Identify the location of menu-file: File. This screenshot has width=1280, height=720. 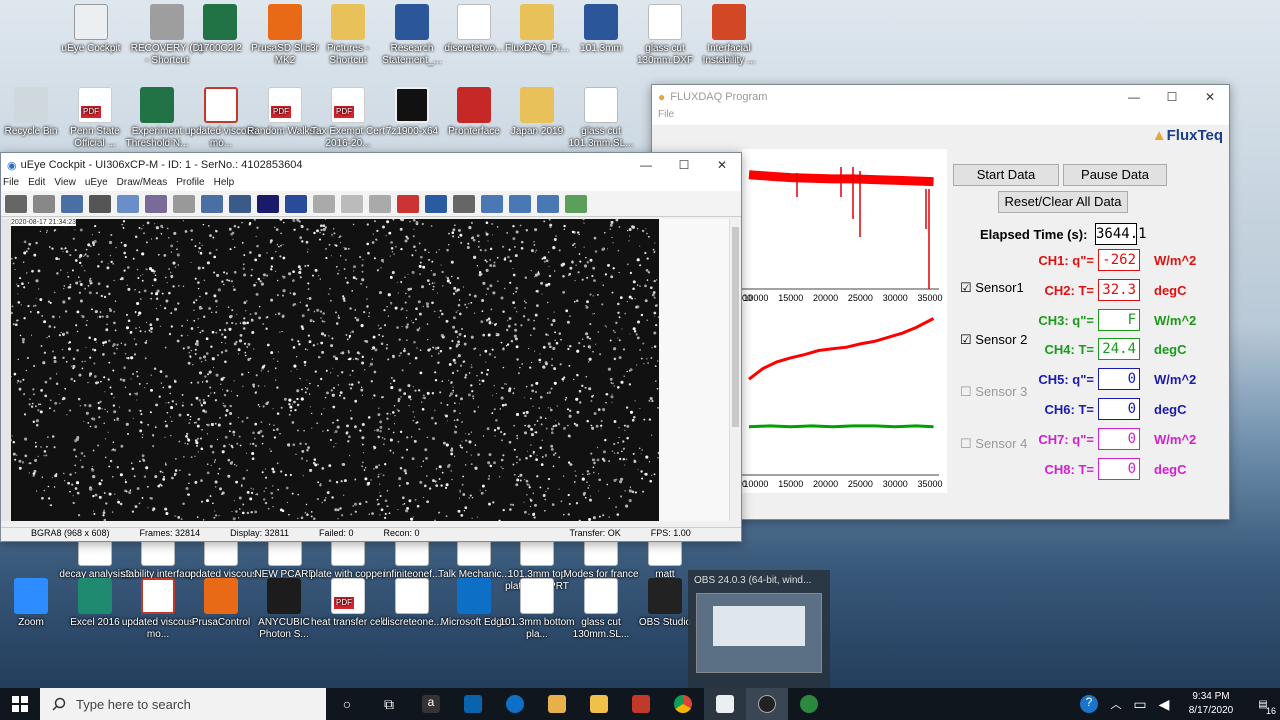
(666, 114).